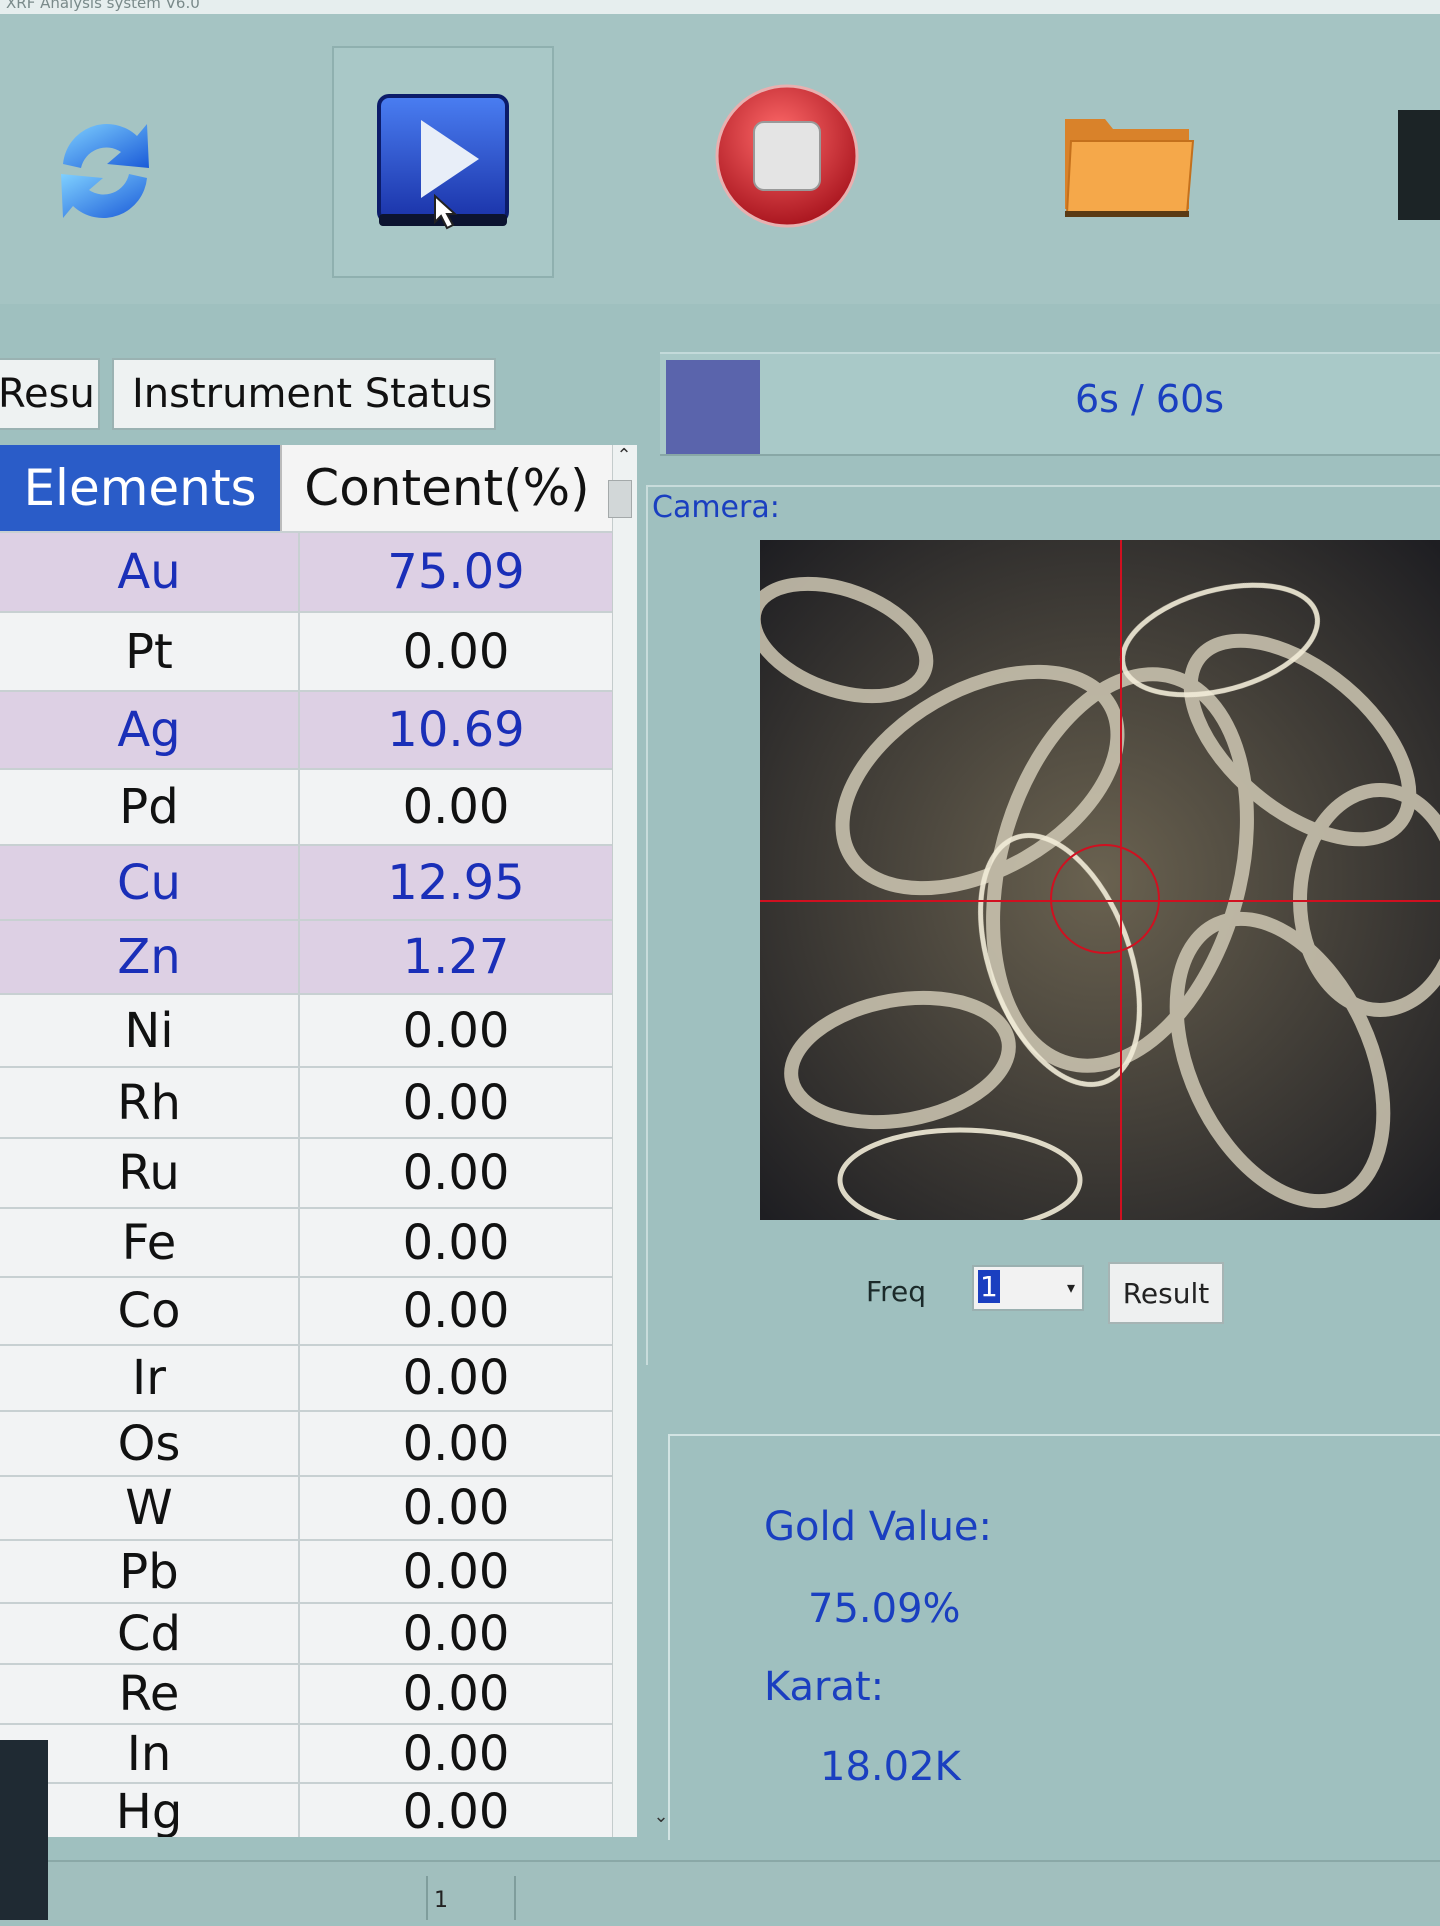  What do you see at coordinates (306, 1442) in the screenshot?
I see `table-row: Os 0.00` at bounding box center [306, 1442].